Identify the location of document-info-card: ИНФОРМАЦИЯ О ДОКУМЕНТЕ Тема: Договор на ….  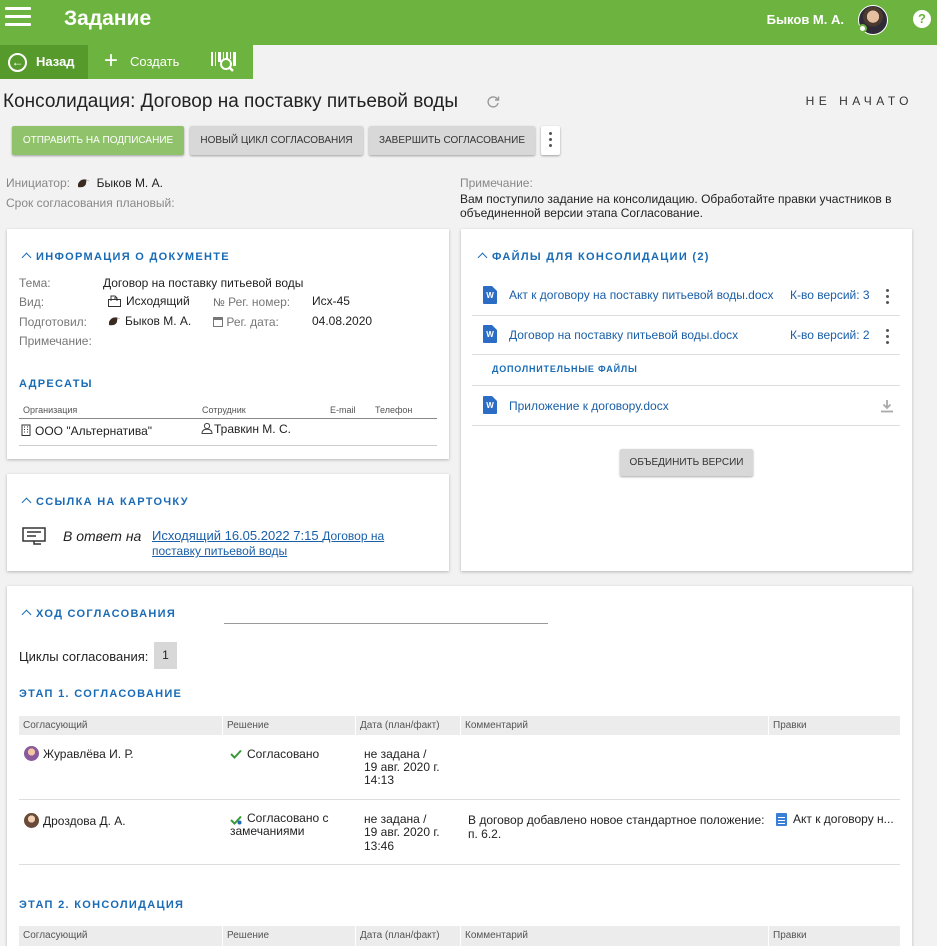
(228, 344).